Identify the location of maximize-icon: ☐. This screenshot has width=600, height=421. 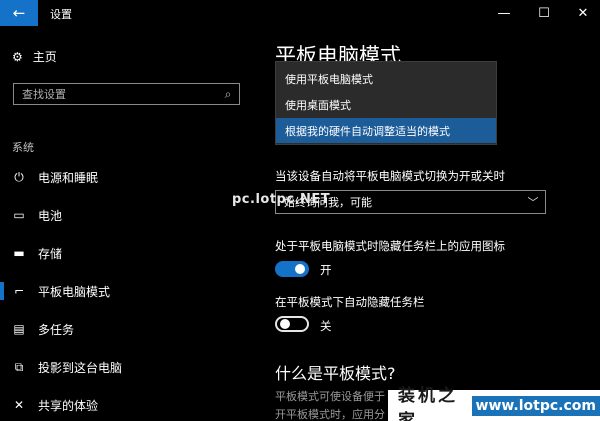
(544, 13).